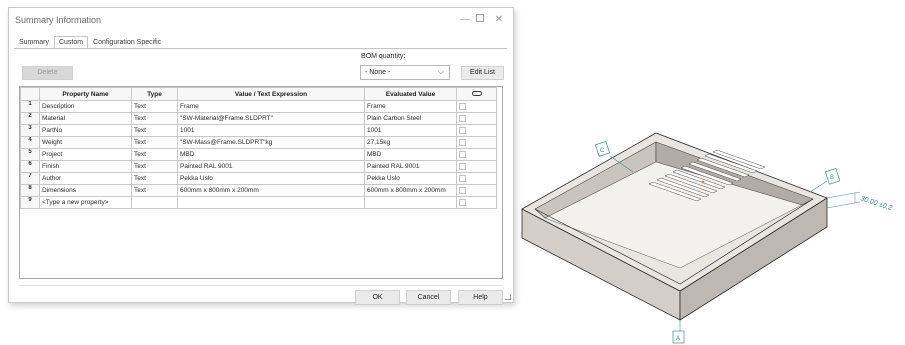  Describe the element at coordinates (410, 190) in the screenshot. I see `evaluated-value-cell: 600mm x 800mm x 200mm` at that location.